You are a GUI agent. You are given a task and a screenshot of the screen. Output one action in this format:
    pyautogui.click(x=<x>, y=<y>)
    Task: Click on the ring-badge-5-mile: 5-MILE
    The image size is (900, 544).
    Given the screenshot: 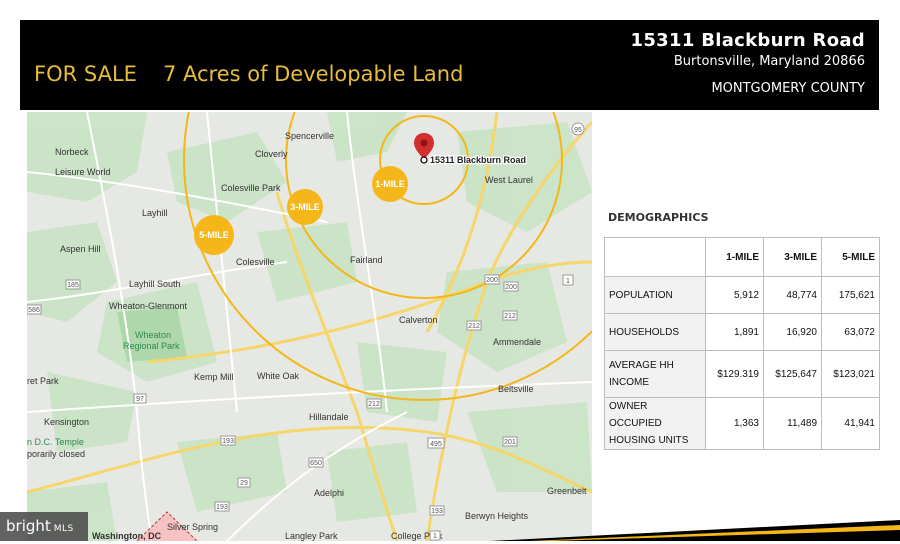 What is the action you would take?
    pyautogui.click(x=214, y=235)
    